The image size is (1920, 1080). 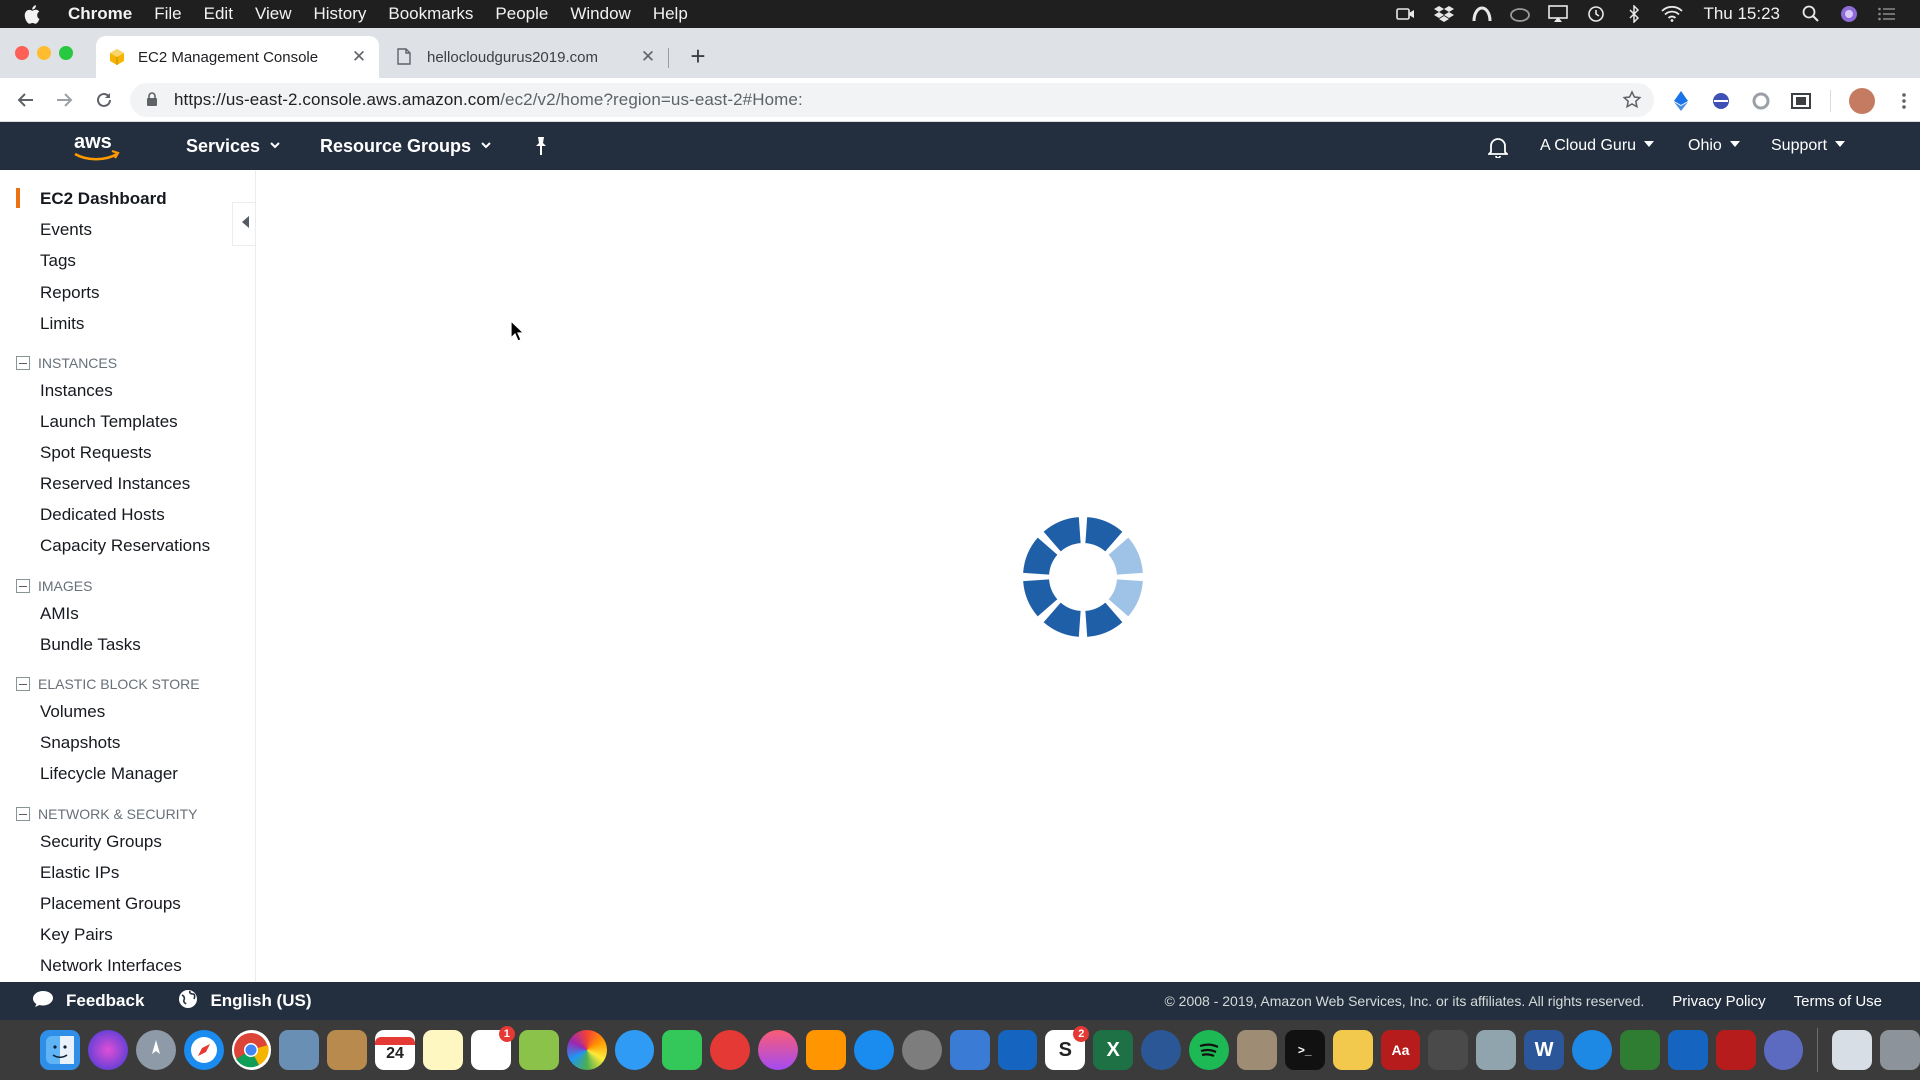 I want to click on terms-of-use-link: Terms of Use, so click(x=1838, y=1001).